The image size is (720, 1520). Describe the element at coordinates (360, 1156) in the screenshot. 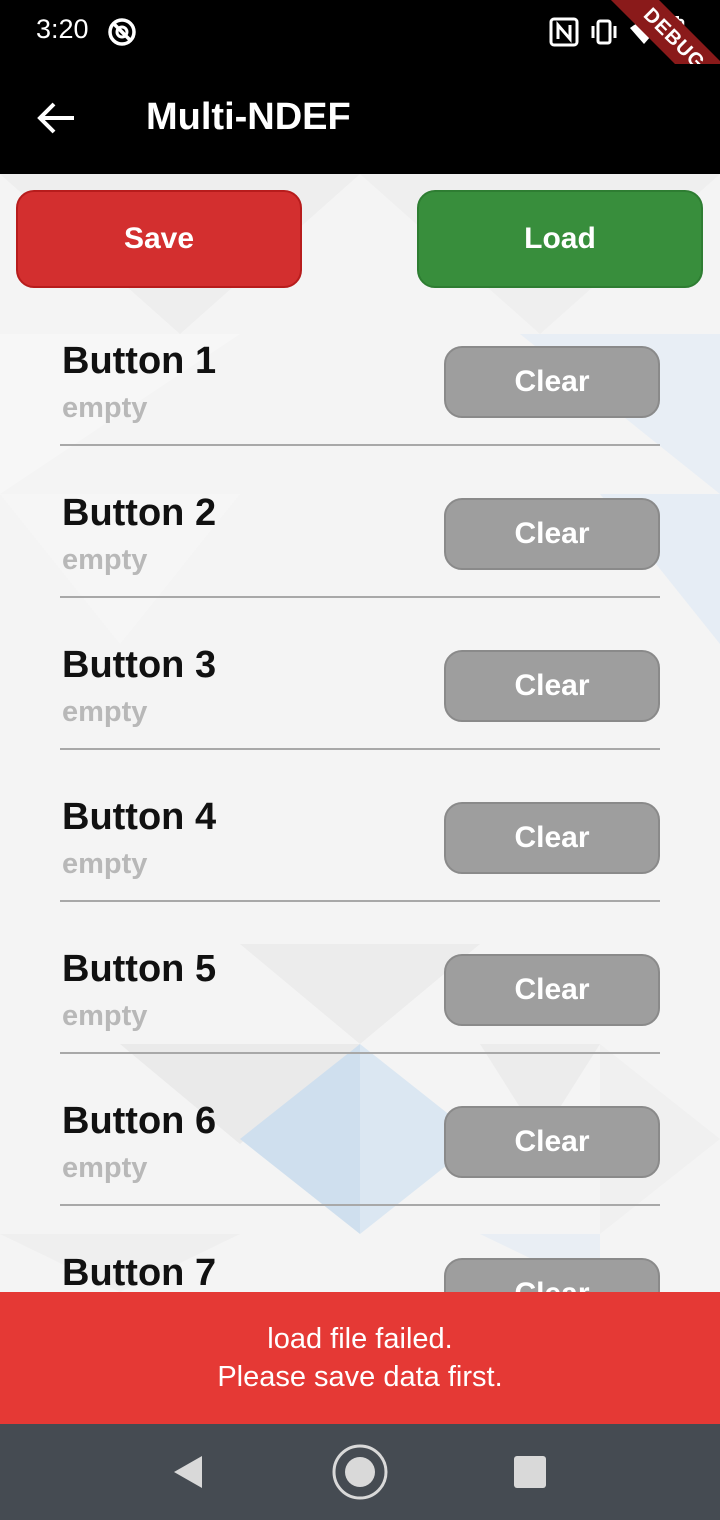

I see `list-item: Button 6 empty Clear` at that location.